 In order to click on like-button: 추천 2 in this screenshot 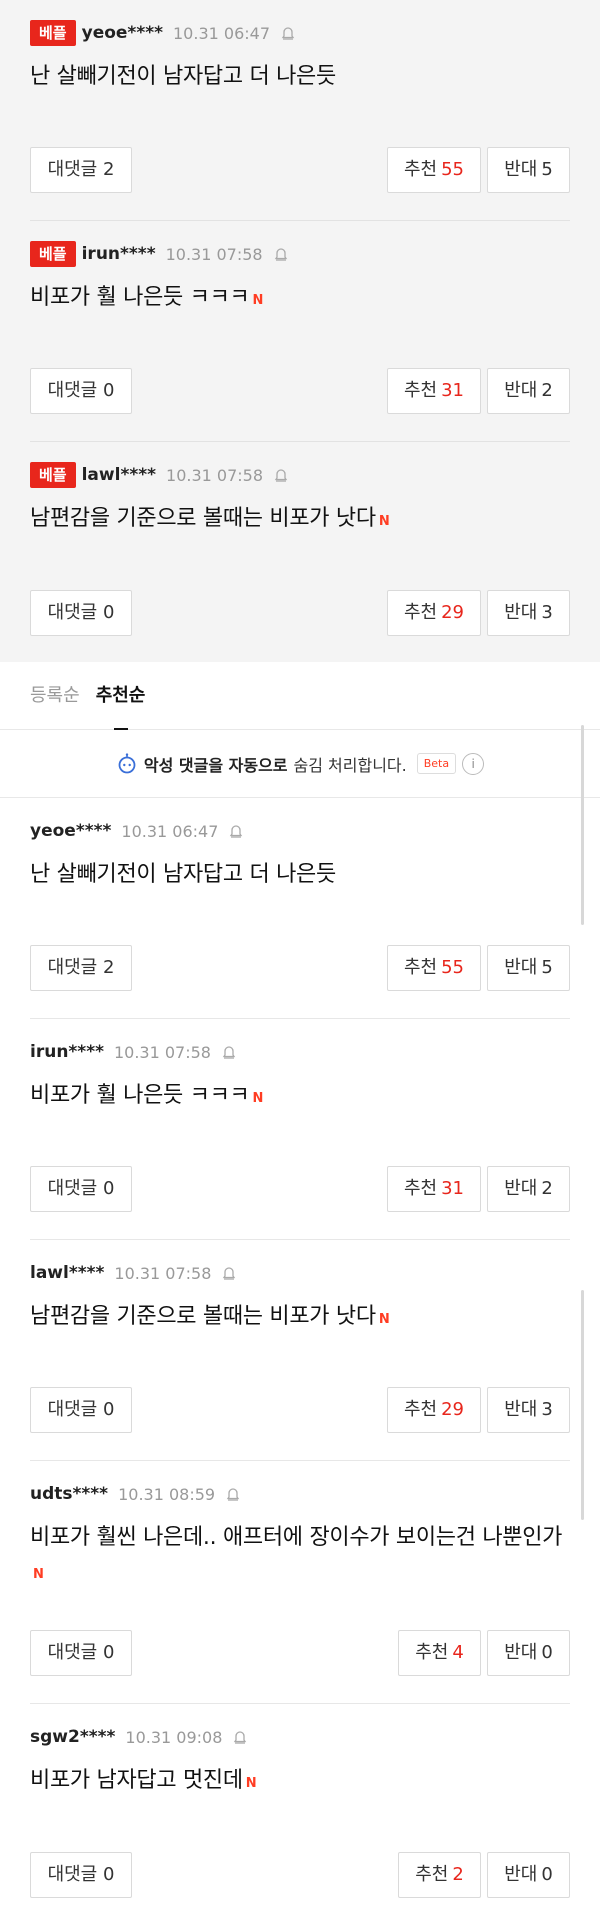, I will do `click(439, 1875)`.